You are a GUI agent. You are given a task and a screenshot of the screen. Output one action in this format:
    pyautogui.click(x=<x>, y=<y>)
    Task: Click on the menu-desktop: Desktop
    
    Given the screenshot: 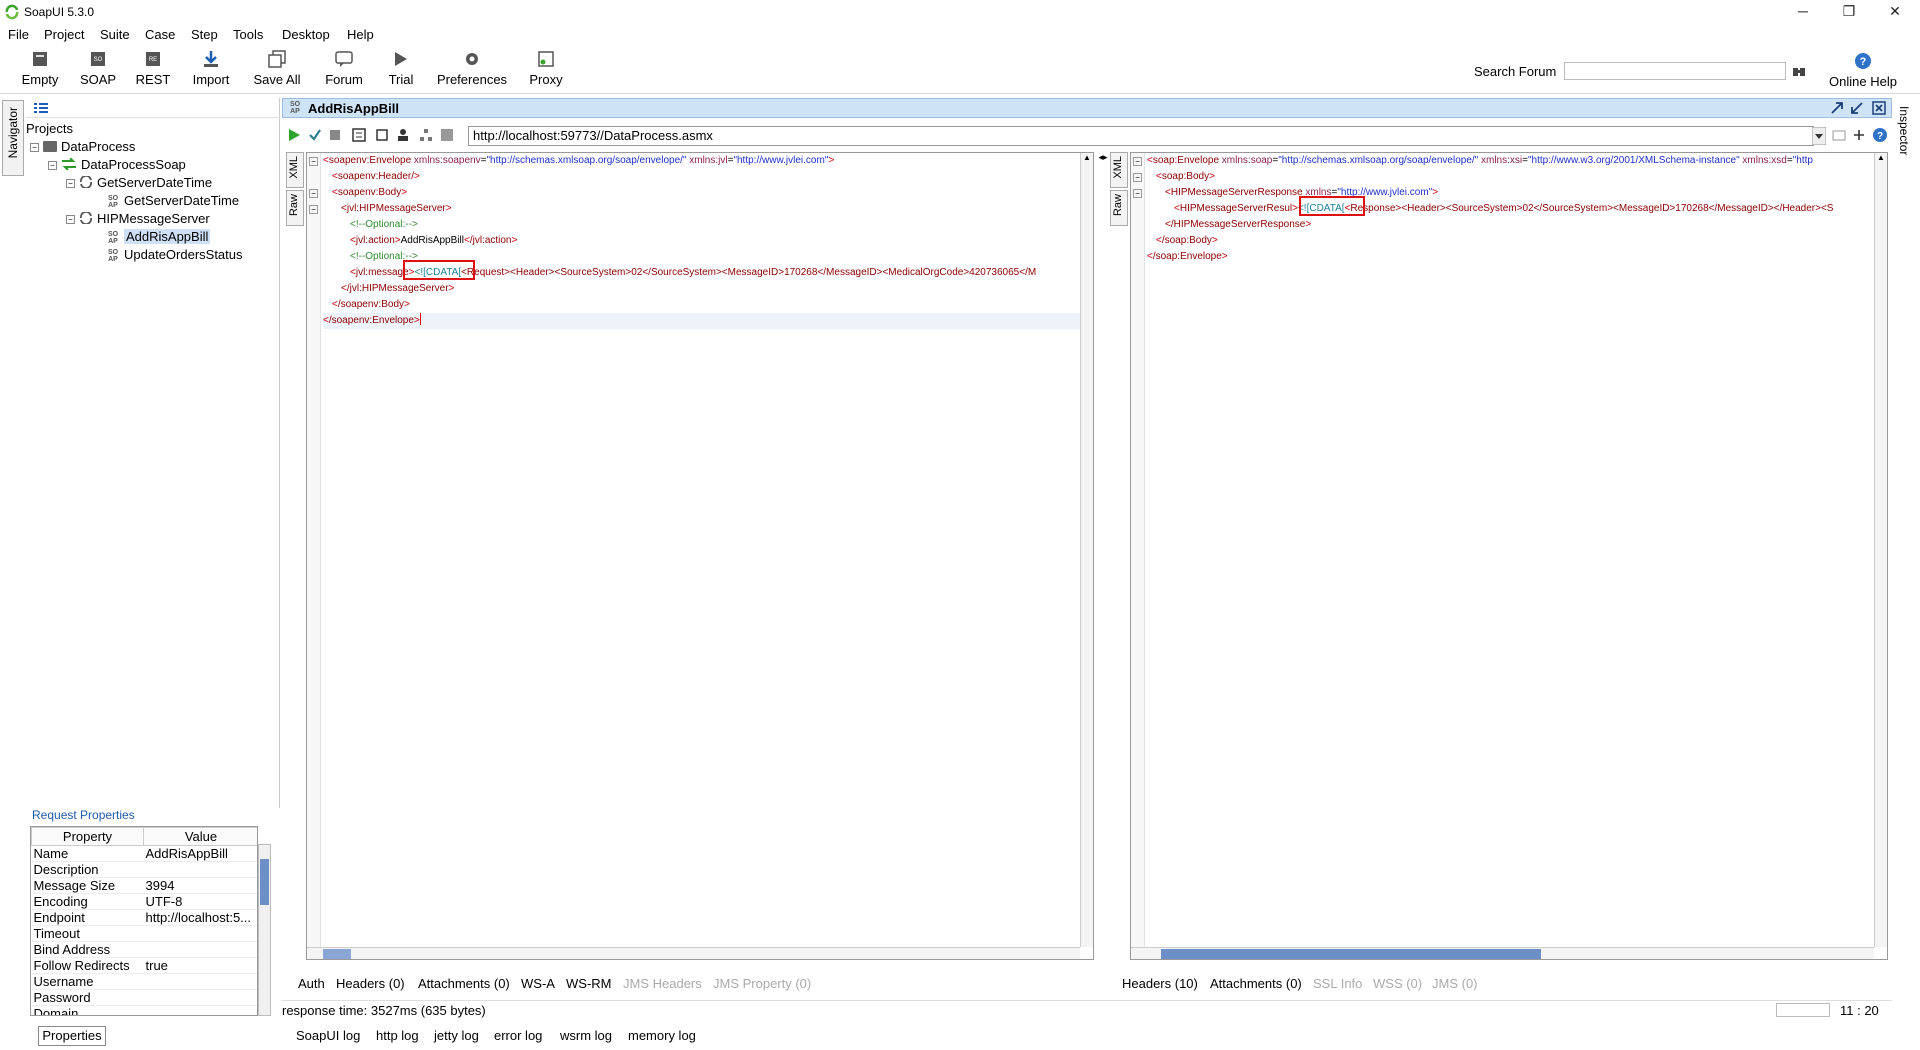 What is the action you would take?
    pyautogui.click(x=306, y=34)
    